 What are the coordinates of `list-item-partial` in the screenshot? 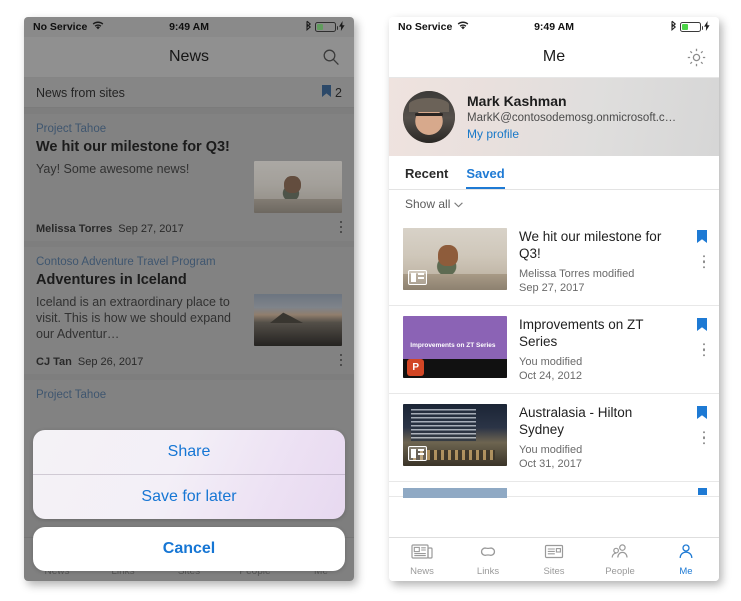 It's located at (554, 490).